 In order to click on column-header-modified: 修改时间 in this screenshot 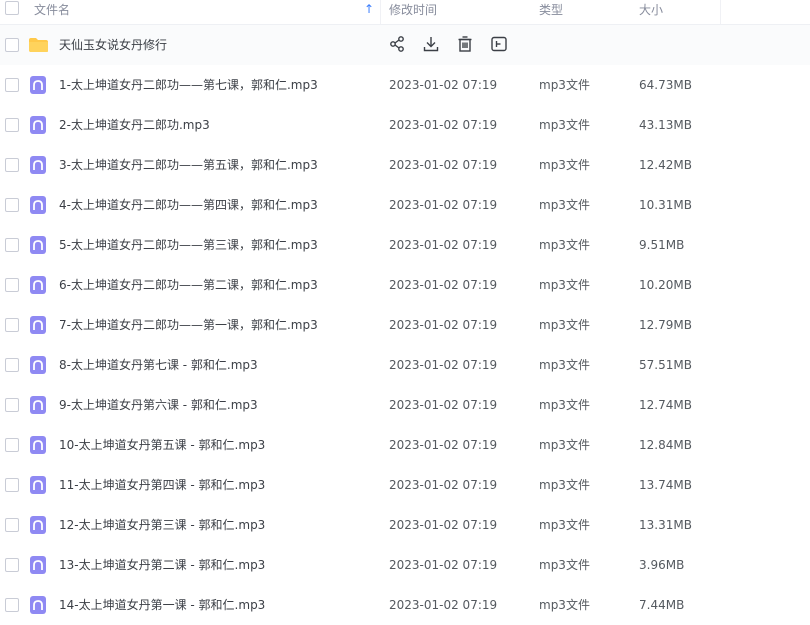, I will do `click(413, 12)`.